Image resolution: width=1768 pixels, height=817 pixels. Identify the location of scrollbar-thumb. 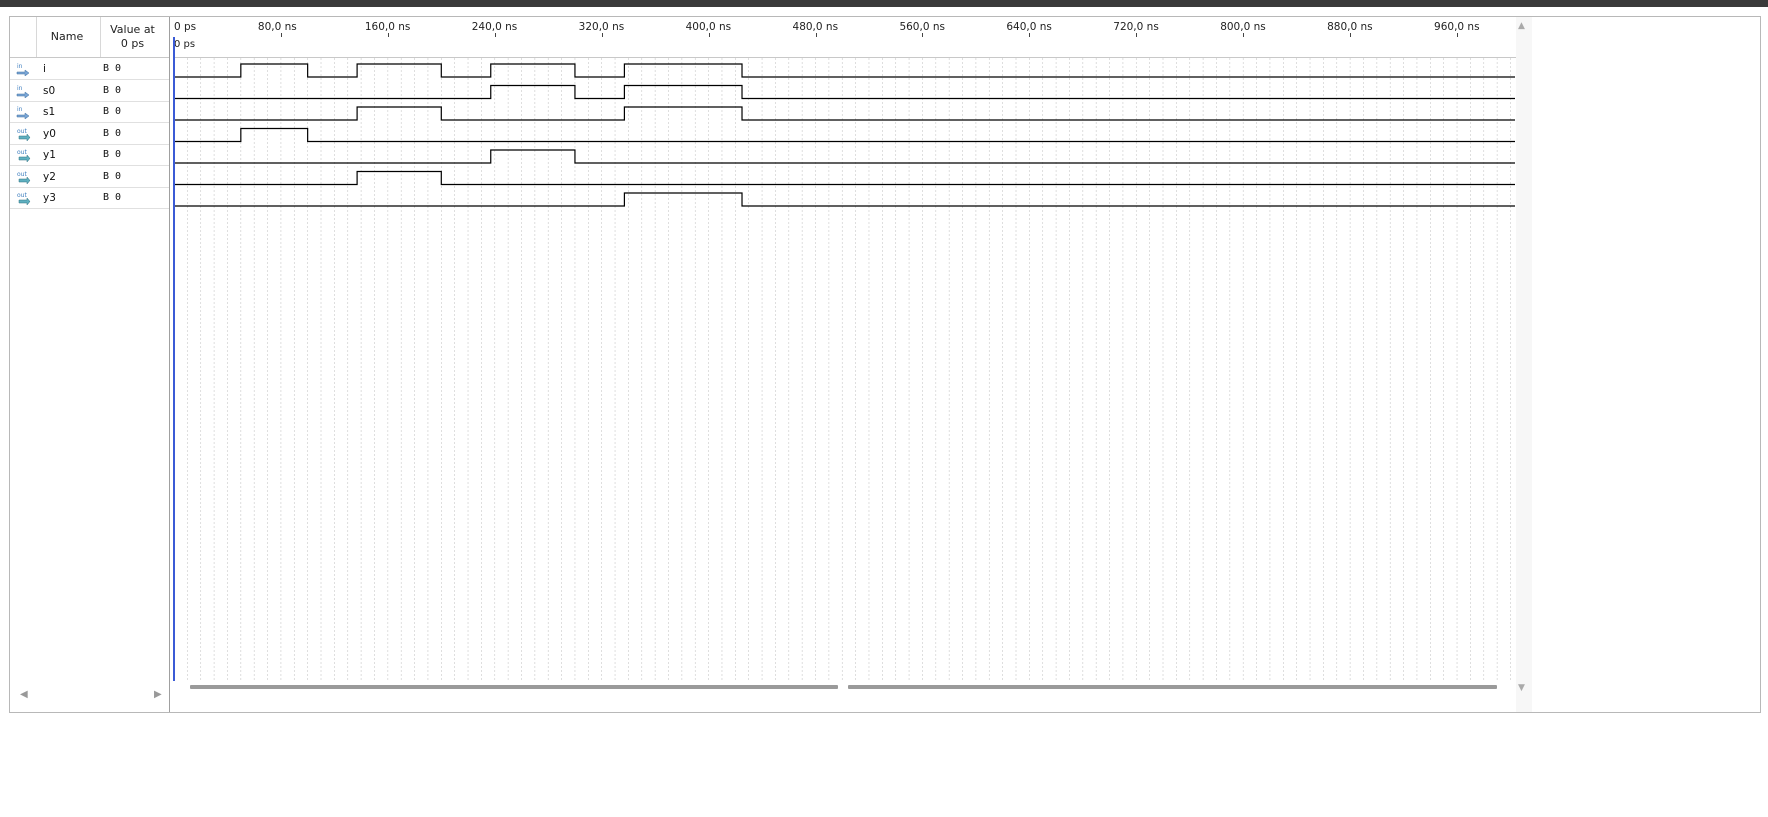
(514, 687).